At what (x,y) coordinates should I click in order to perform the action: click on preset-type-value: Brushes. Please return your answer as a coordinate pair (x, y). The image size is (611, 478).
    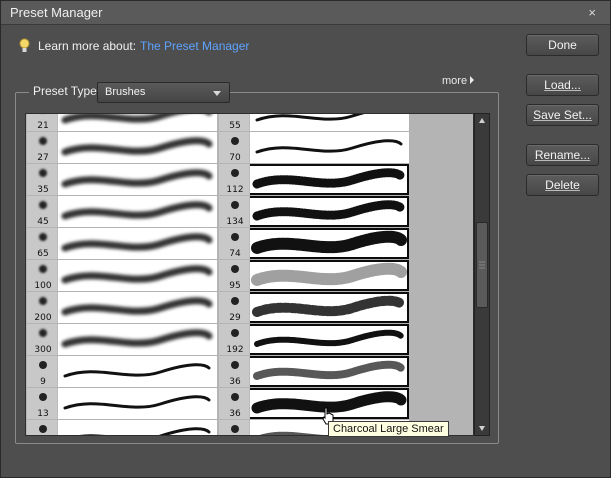
    Looking at the image, I should click on (125, 92).